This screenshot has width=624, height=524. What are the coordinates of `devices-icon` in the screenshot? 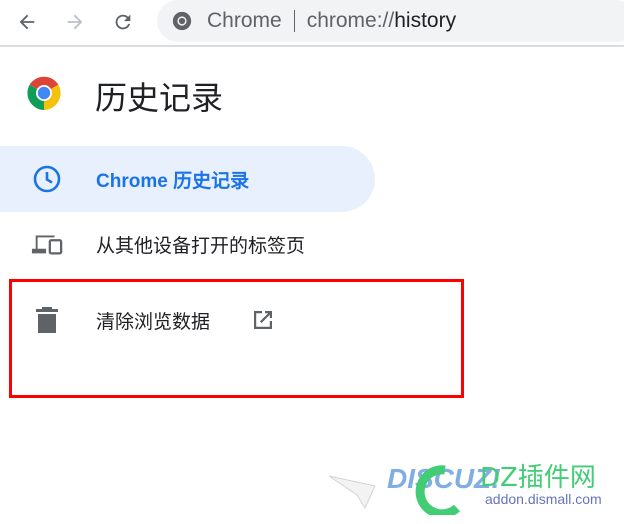 It's located at (47, 245).